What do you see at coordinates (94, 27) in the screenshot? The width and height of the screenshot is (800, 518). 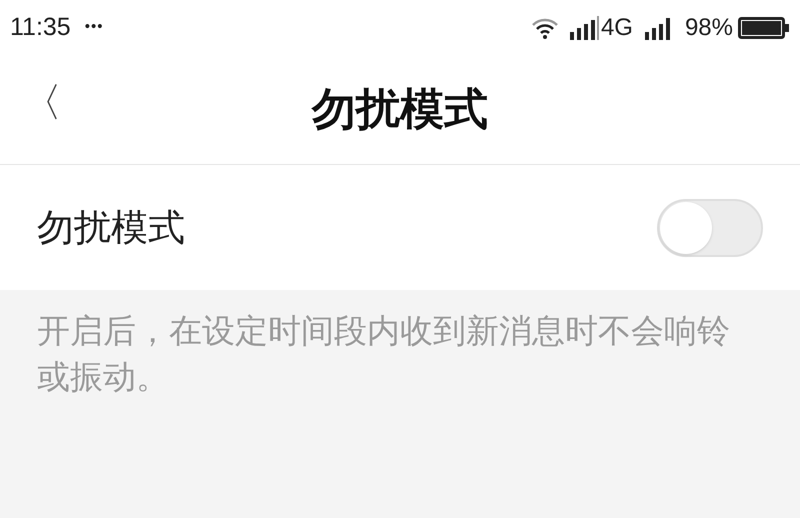 I see `more-dots: •••` at bounding box center [94, 27].